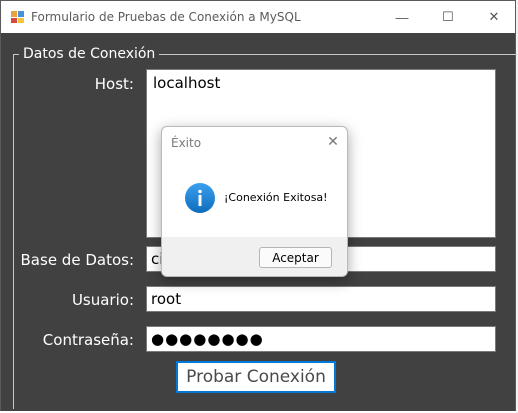  I want to click on user-label: Usuario:, so click(102, 300).